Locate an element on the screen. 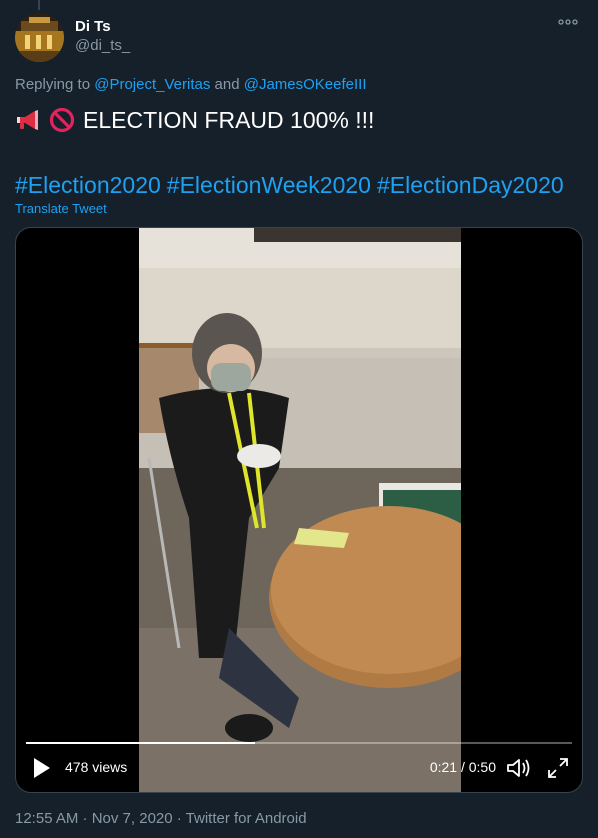  translate-tweet-link: Translate Tweet is located at coordinates (61, 208).